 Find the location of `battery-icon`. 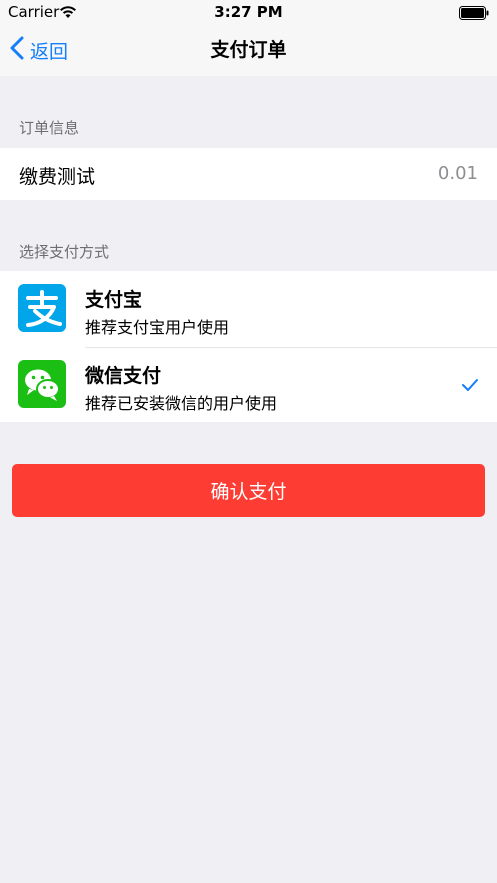

battery-icon is located at coordinates (474, 14).